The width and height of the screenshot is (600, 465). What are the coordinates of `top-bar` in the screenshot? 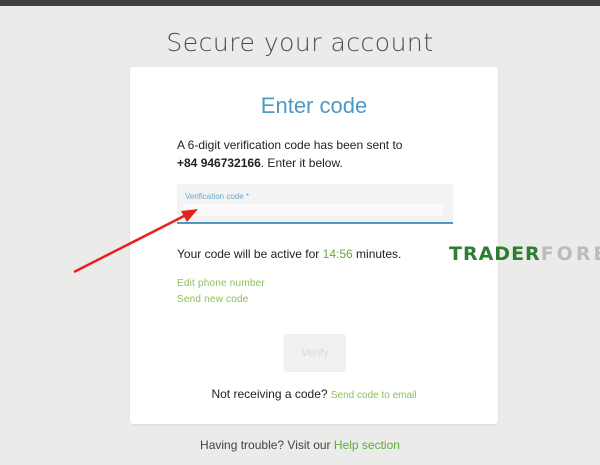 It's located at (300, 3).